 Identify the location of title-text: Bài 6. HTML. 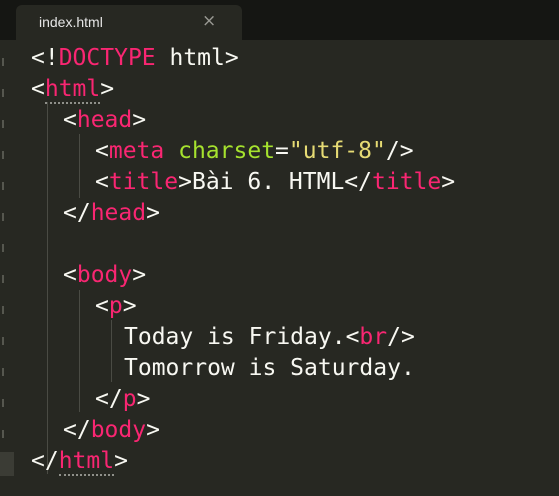
(268, 182).